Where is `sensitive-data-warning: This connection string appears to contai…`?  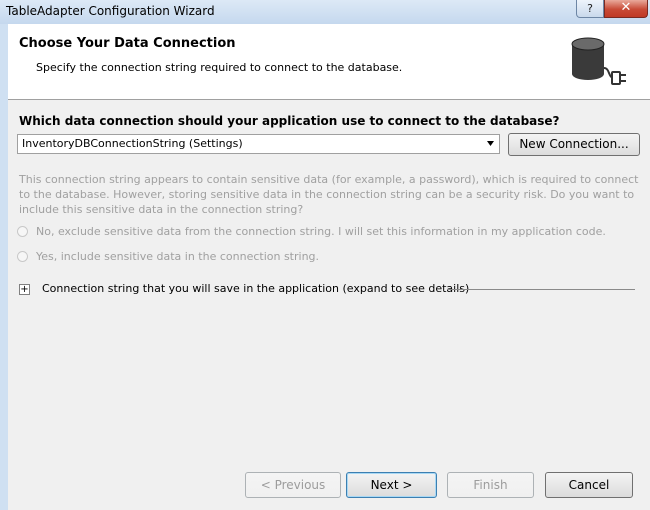 sensitive-data-warning: This connection string appears to contai… is located at coordinates (329, 194).